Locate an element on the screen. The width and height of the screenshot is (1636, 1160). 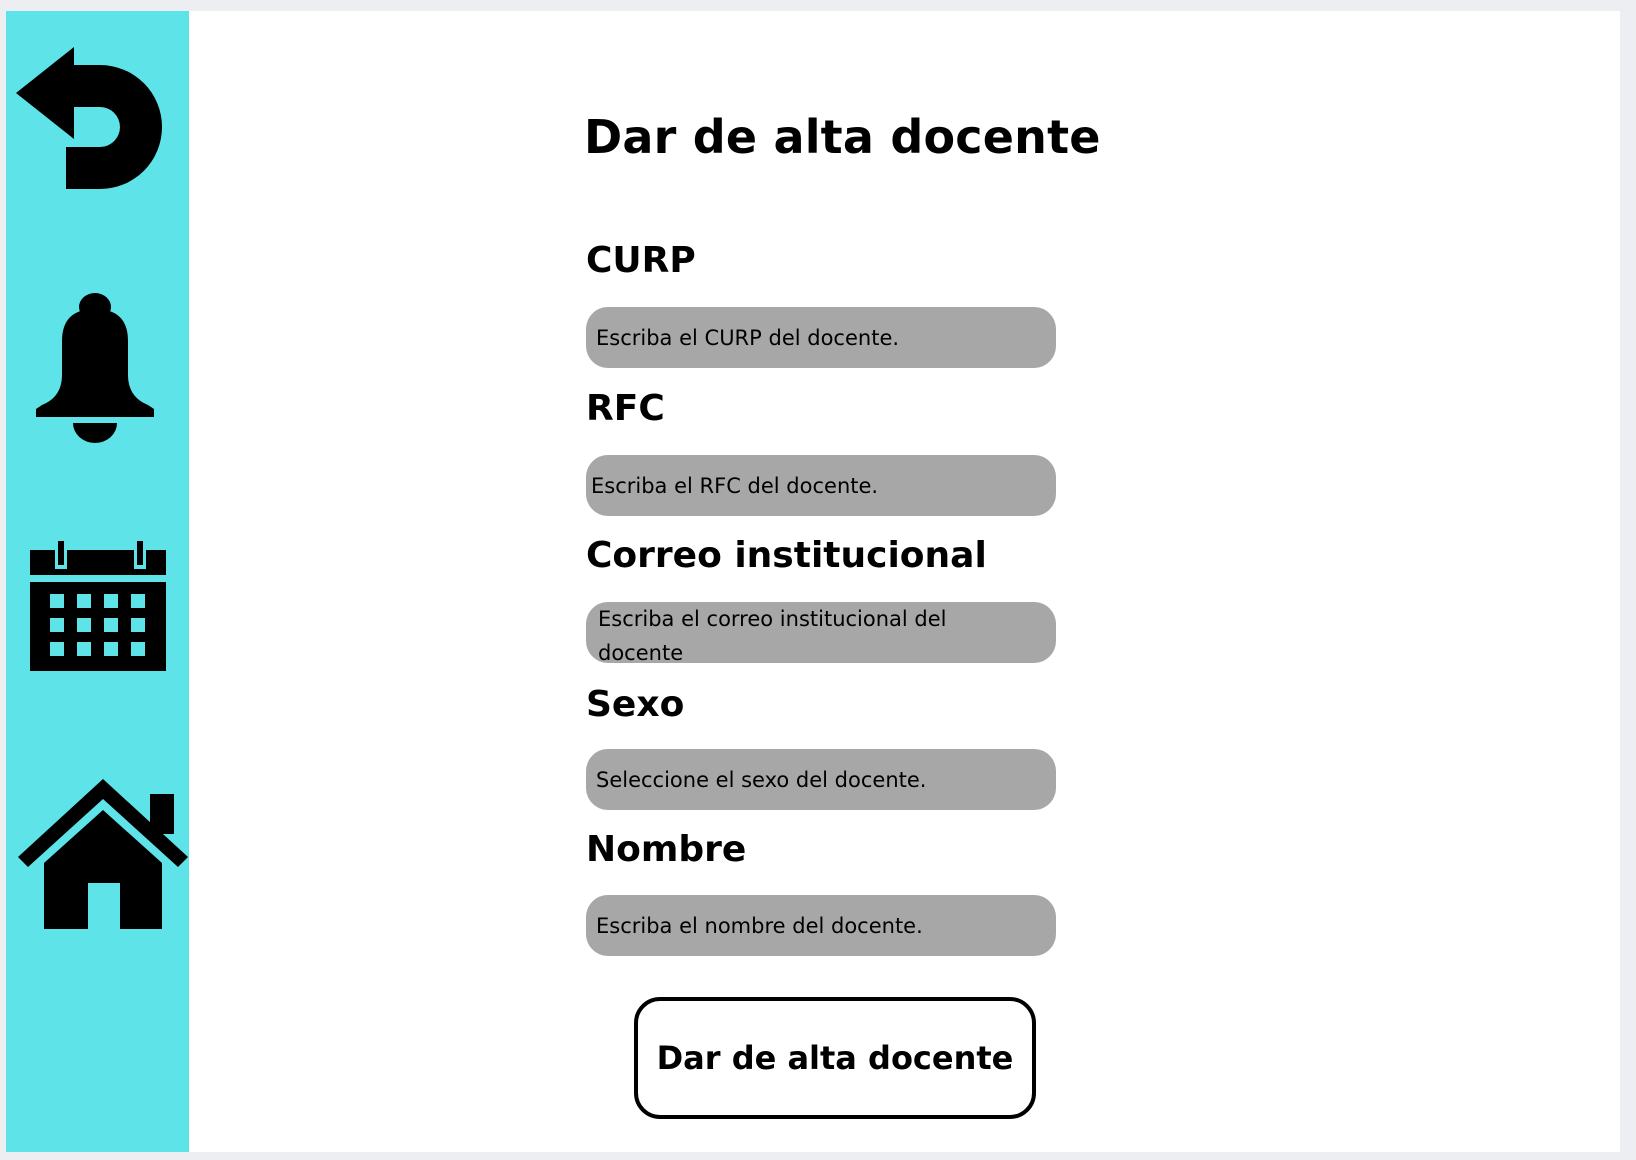
rfc-field: Escriba el RFC del docente. is located at coordinates (821, 485).